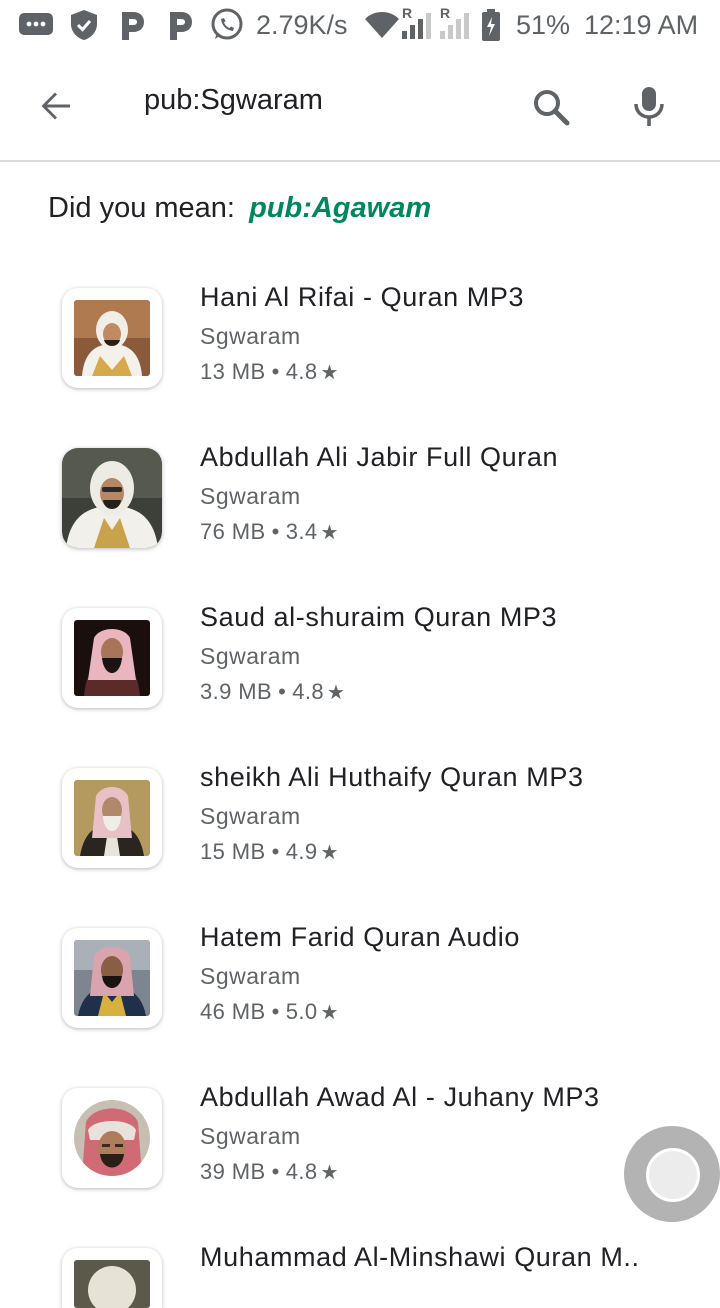  Describe the element at coordinates (239, 208) in the screenshot. I see `did-you-mean: Did you mean: pub:Agawam` at that location.